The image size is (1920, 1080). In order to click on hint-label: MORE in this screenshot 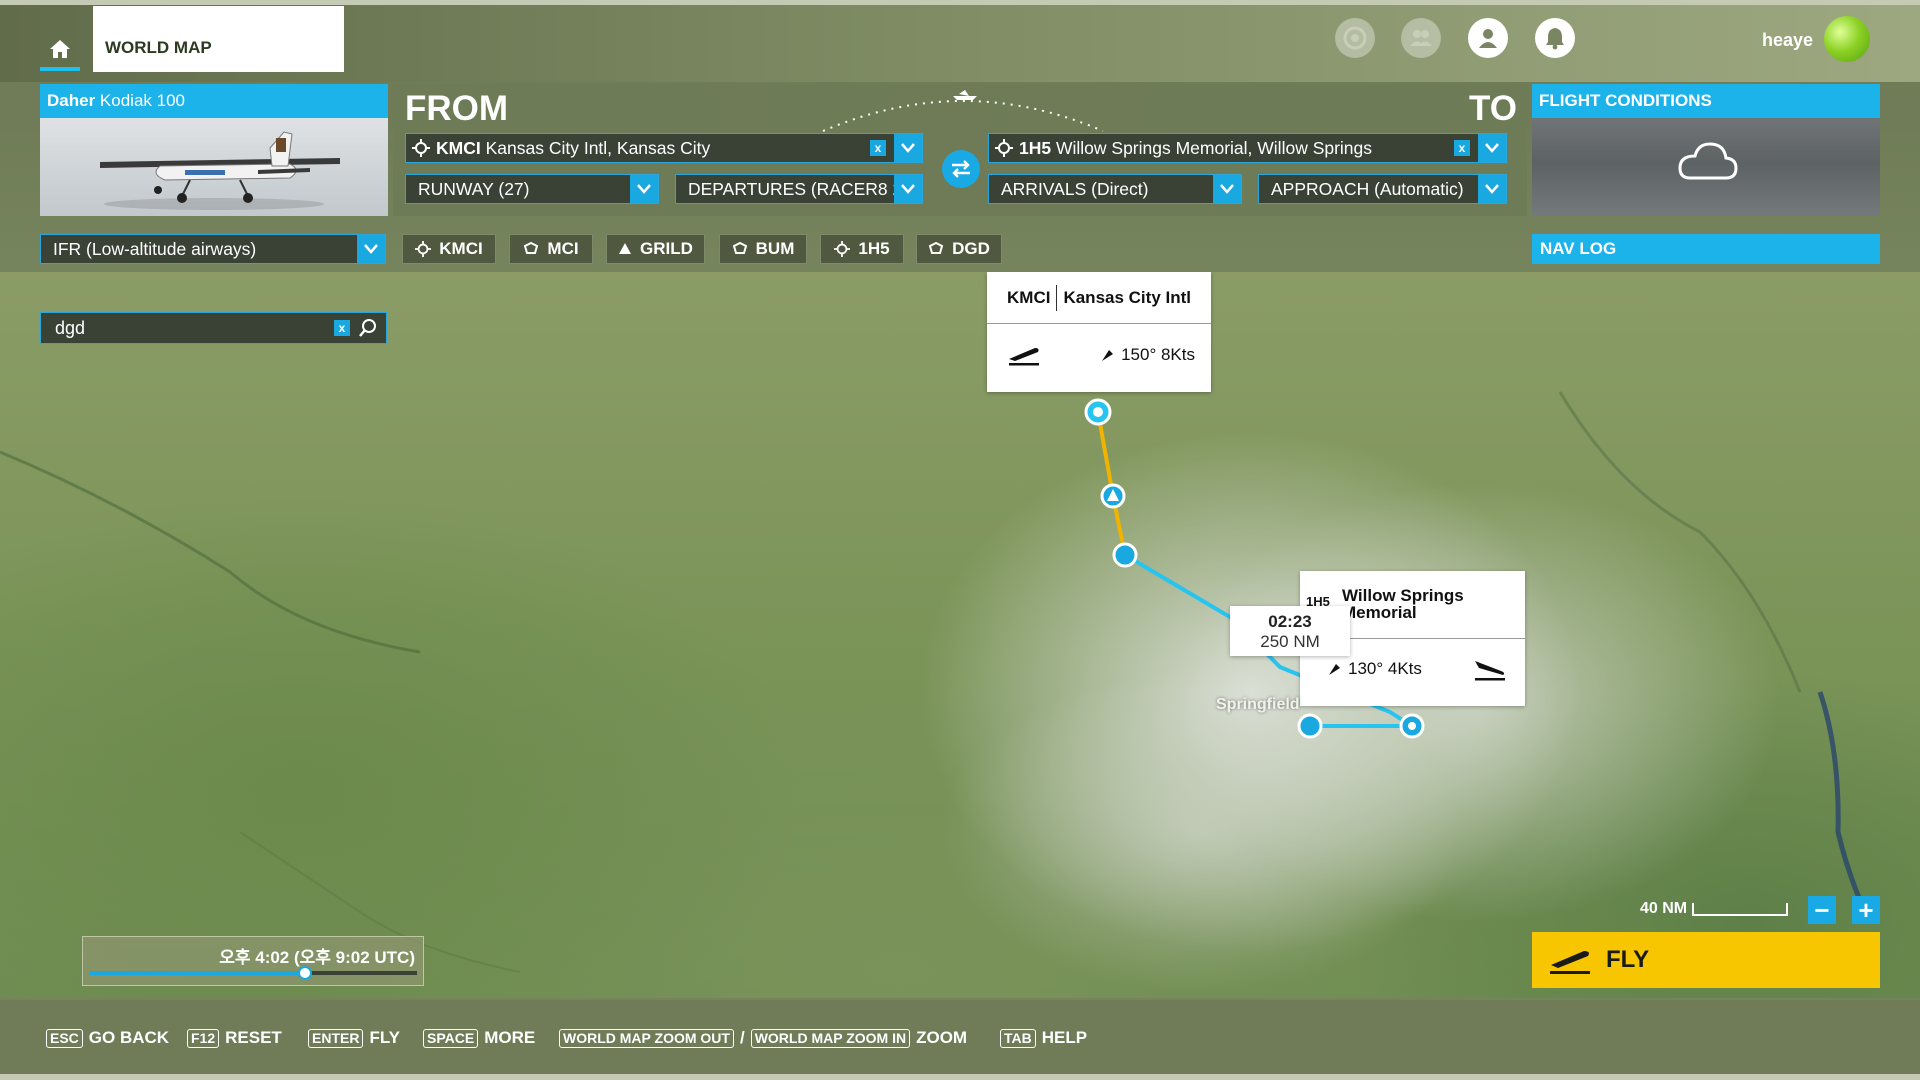, I will do `click(510, 1037)`.